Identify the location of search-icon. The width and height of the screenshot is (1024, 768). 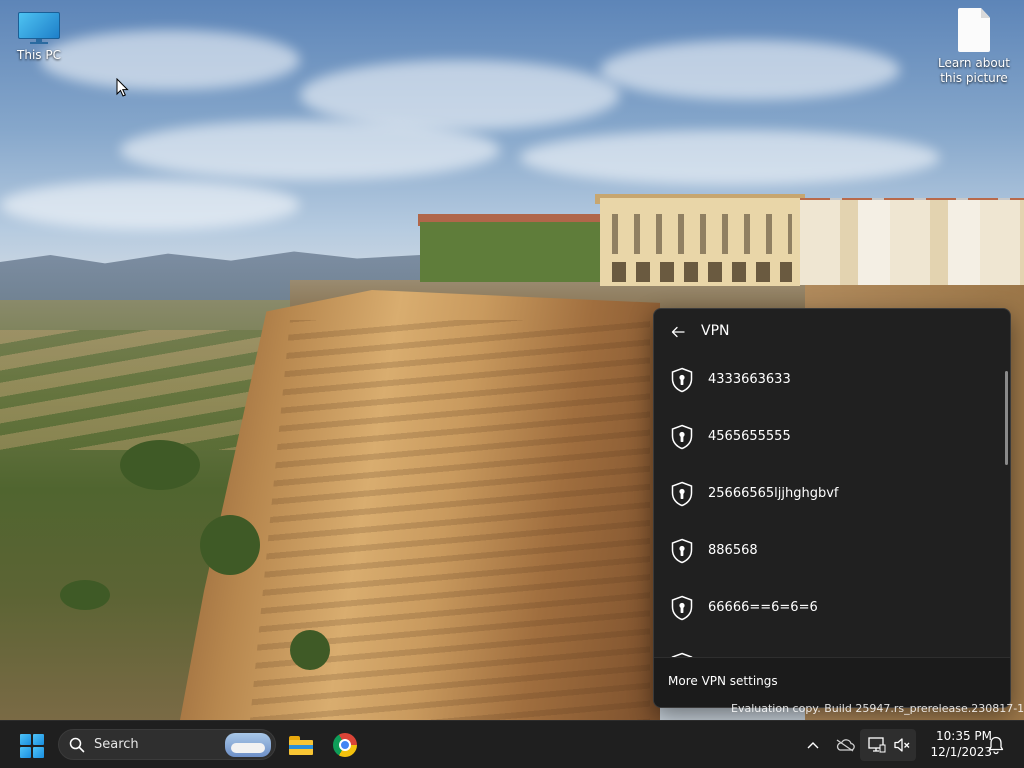
(77, 745).